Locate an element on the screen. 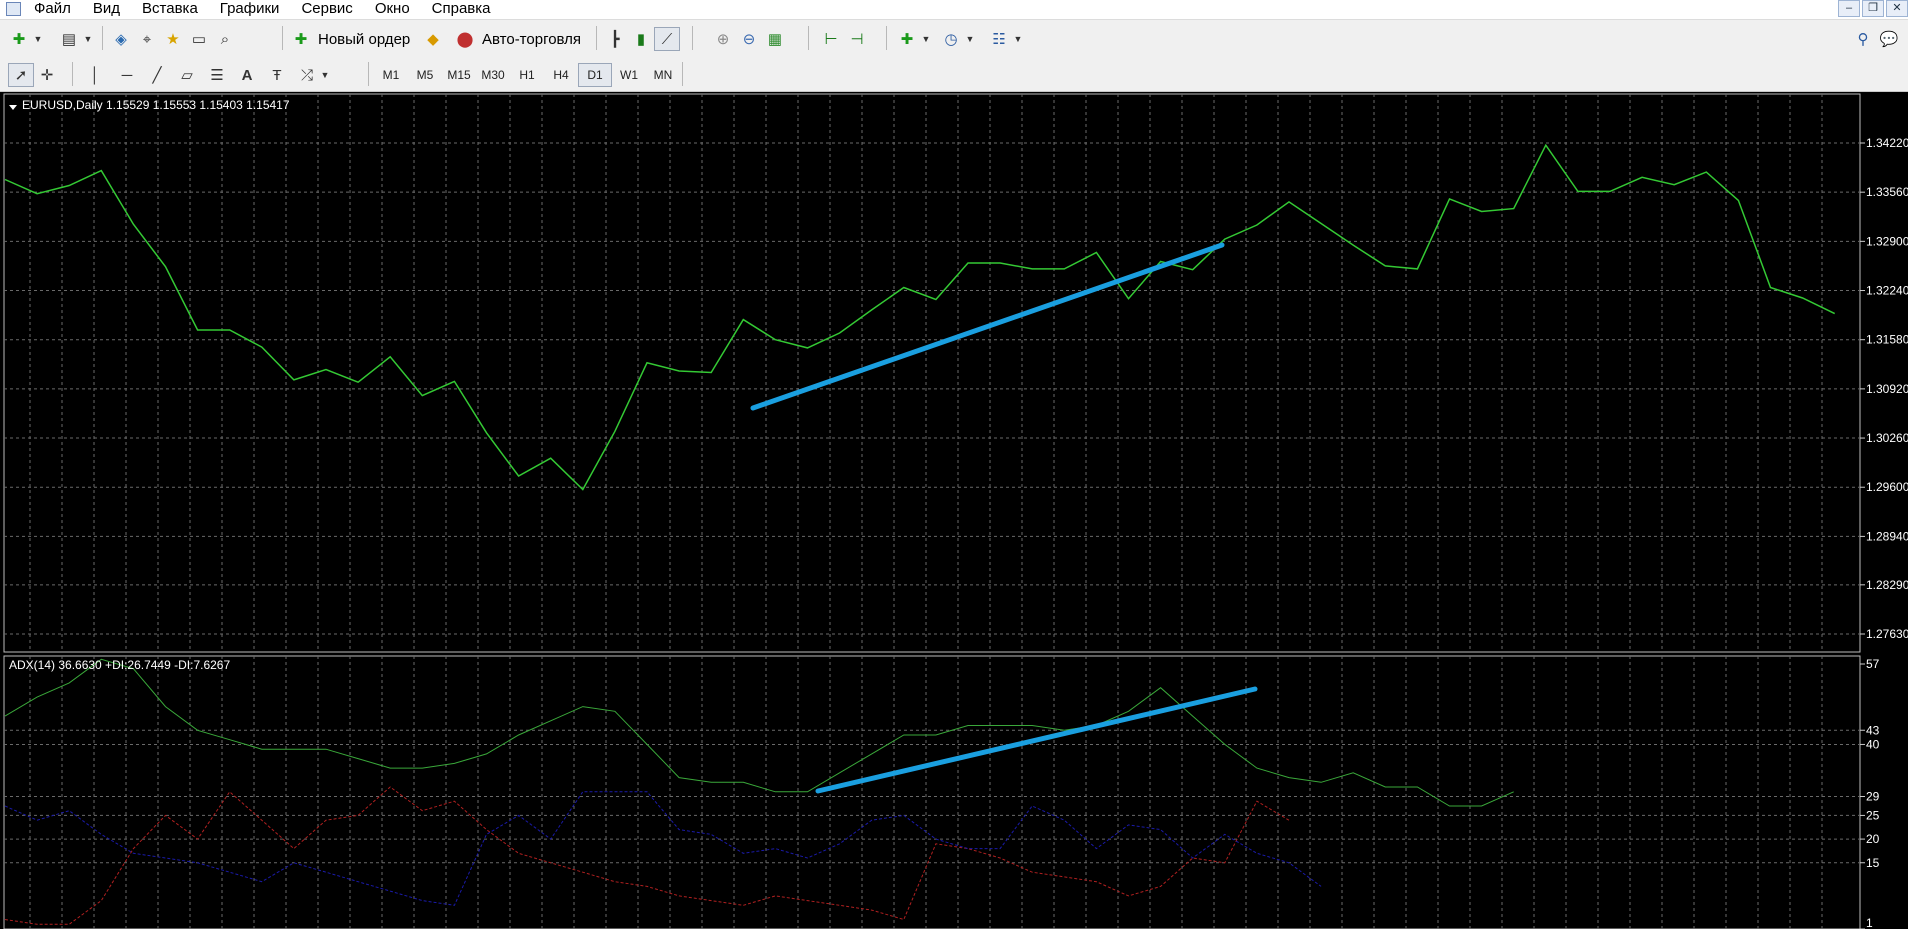  chat-icon: 💬 is located at coordinates (1889, 39).